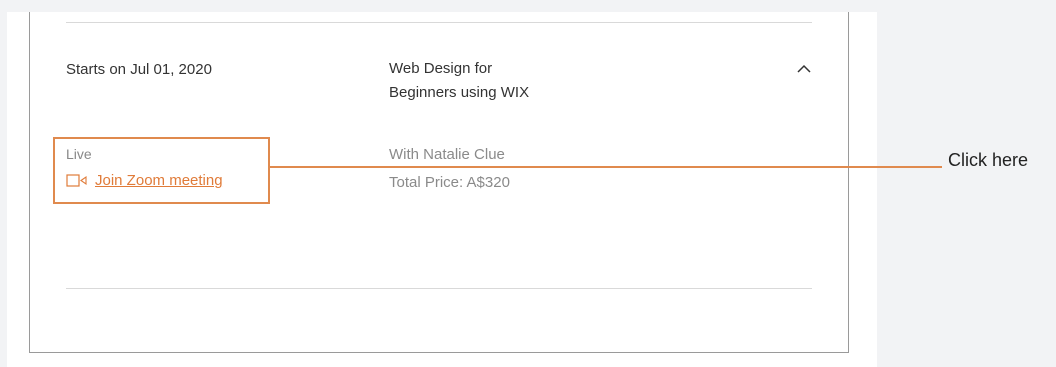 The width and height of the screenshot is (1056, 367). What do you see at coordinates (489, 81) in the screenshot?
I see `course-title: Web Design for Beginners using WIX` at bounding box center [489, 81].